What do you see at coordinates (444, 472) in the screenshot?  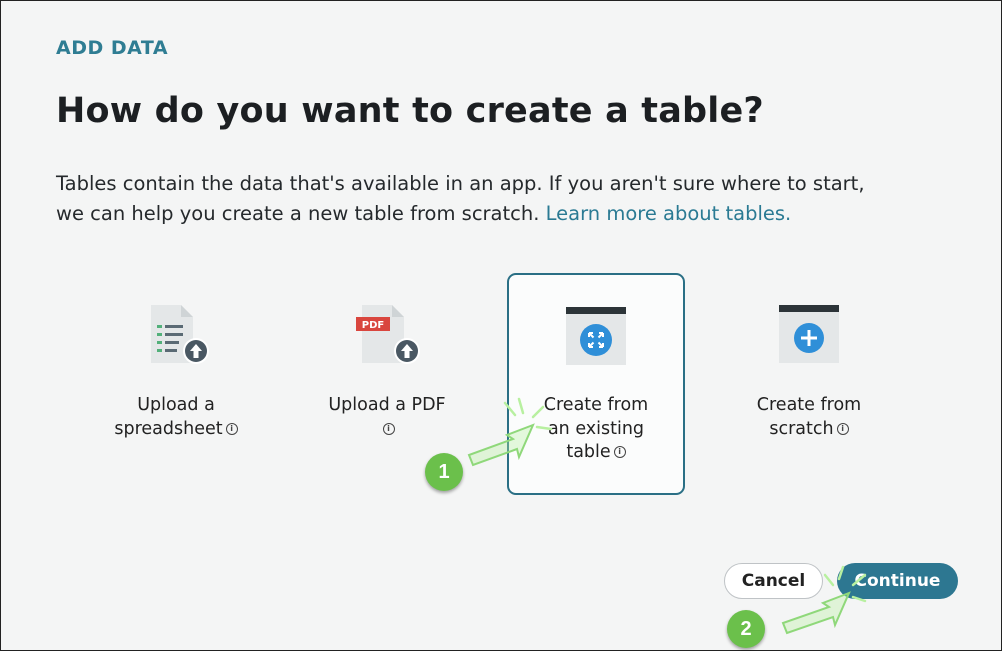 I see `step-badge-1: 1` at bounding box center [444, 472].